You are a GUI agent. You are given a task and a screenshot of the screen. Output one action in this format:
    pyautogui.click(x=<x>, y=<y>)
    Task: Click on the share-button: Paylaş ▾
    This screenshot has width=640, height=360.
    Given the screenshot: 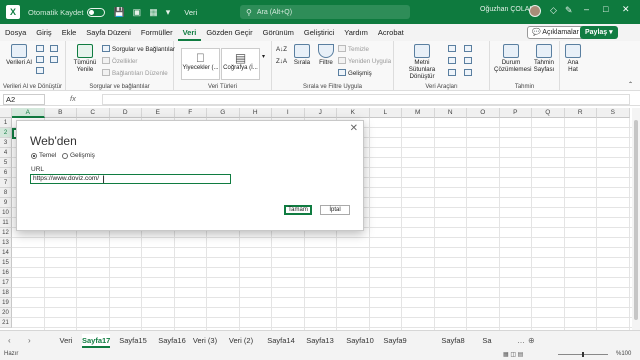 What is the action you would take?
    pyautogui.click(x=599, y=32)
    